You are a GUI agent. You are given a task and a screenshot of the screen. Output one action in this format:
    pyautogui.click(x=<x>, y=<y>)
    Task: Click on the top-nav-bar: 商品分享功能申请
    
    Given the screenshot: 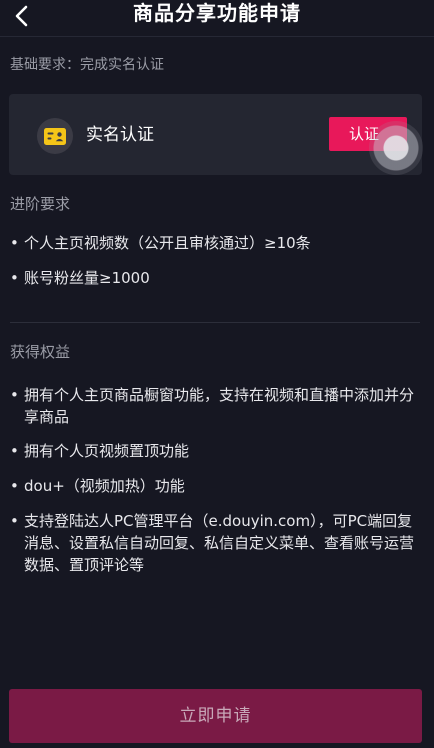 What is the action you would take?
    pyautogui.click(x=217, y=17)
    